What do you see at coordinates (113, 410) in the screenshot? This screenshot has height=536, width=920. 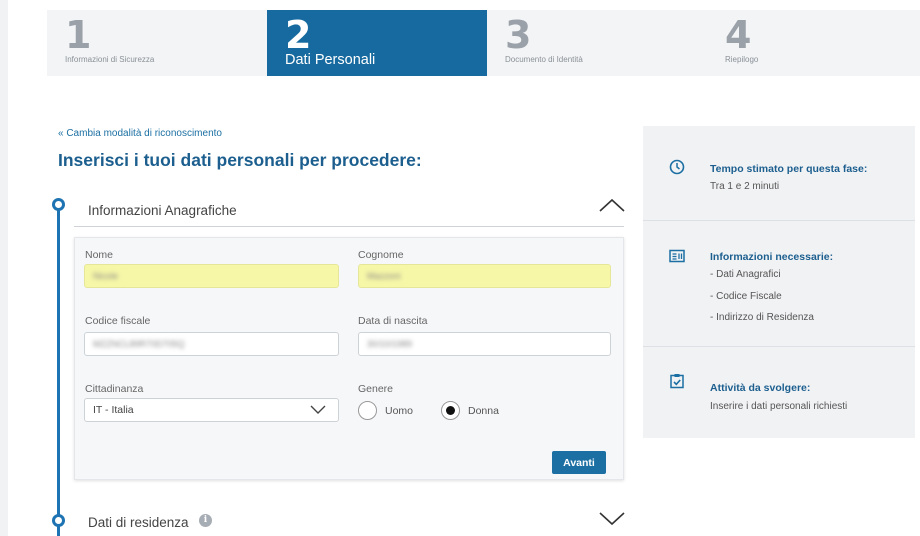 I see `cittadinanza-value: IT - Italia` at bounding box center [113, 410].